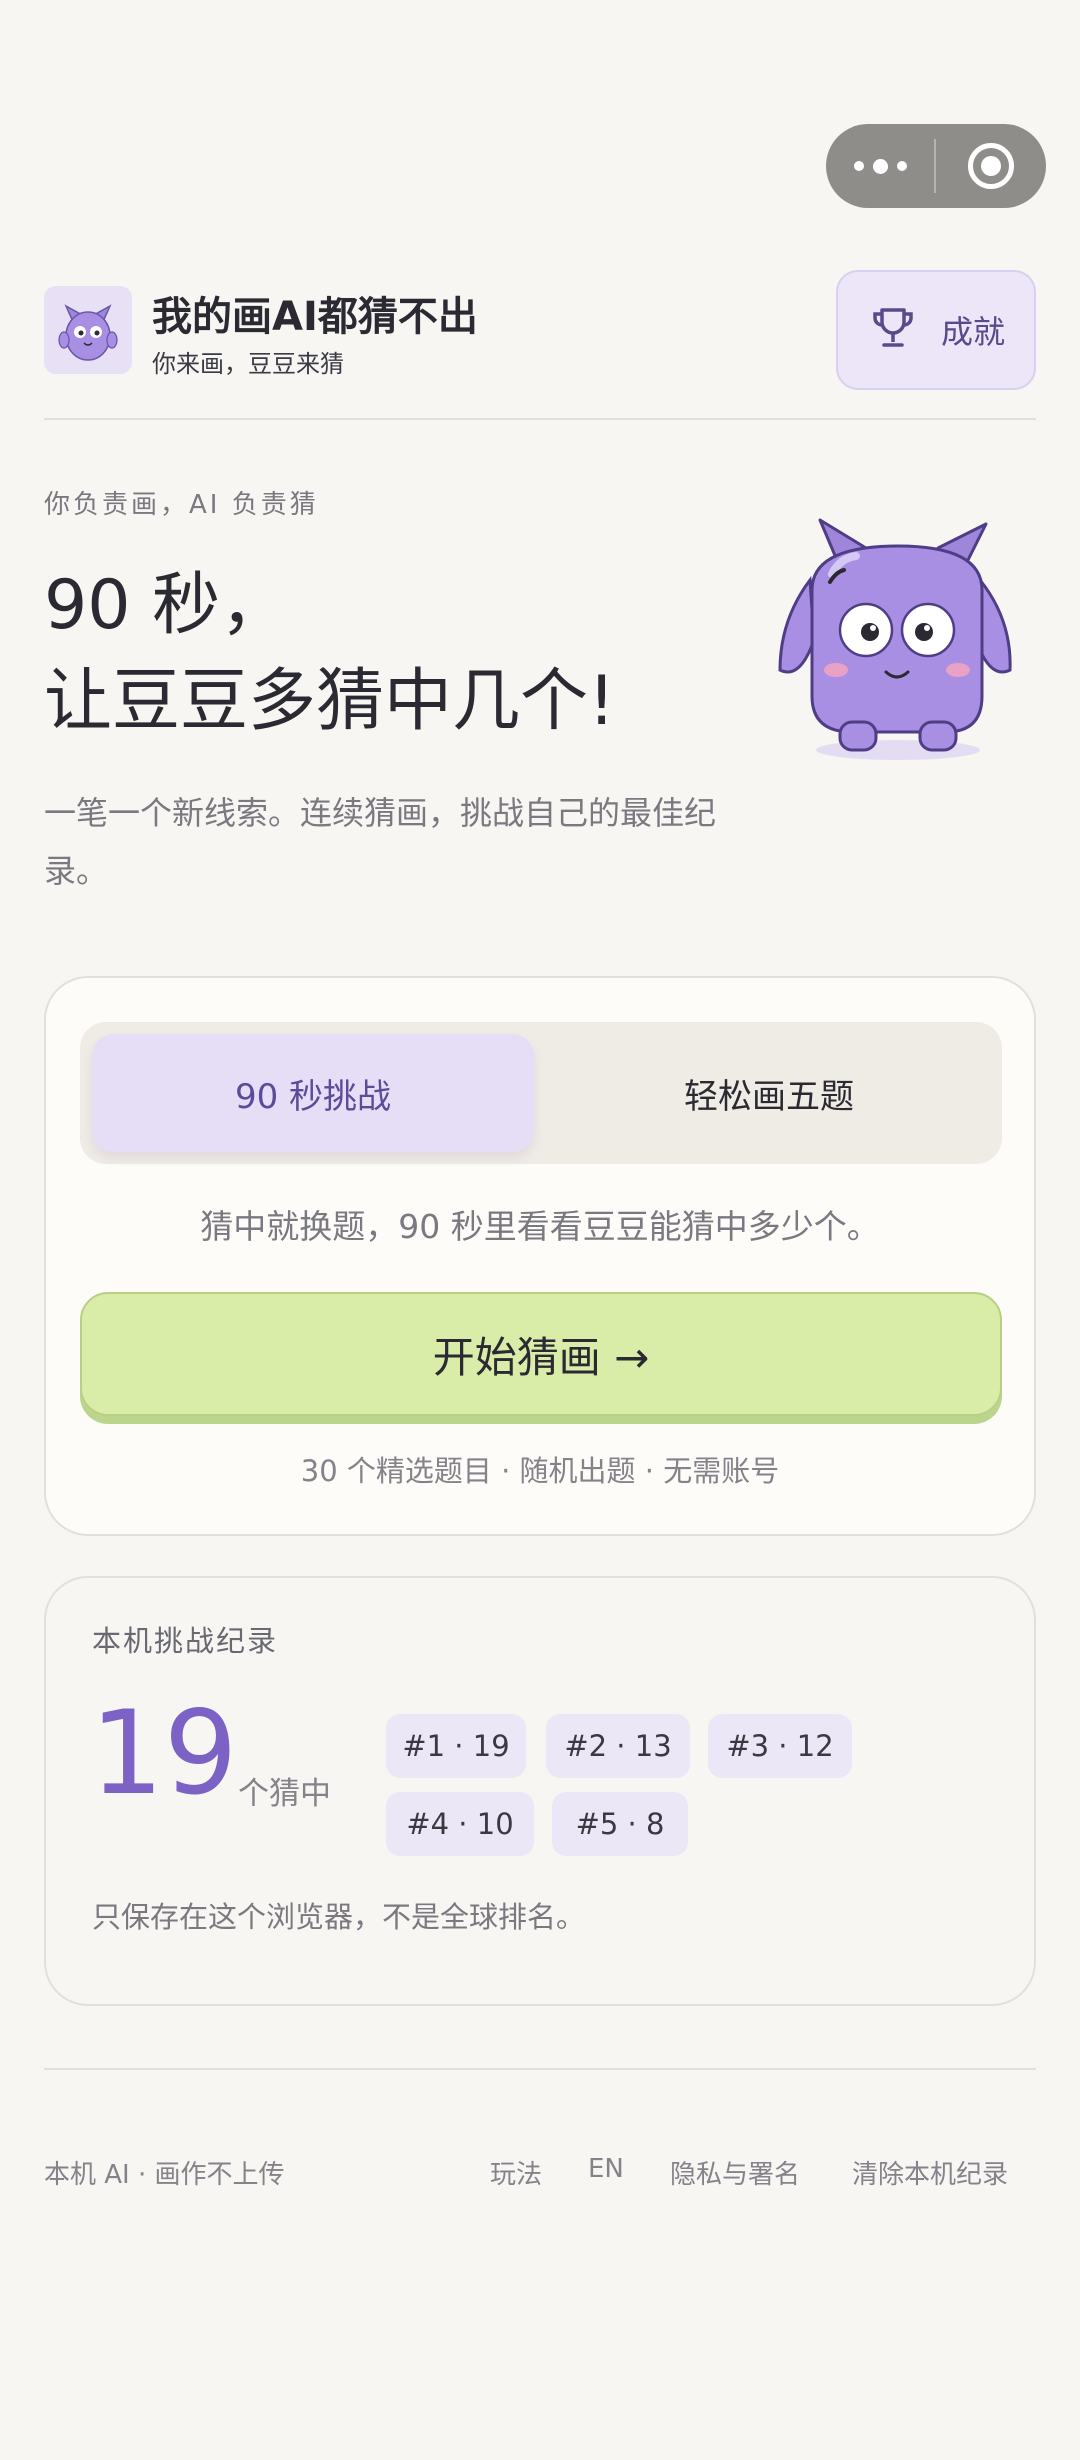 The width and height of the screenshot is (1080, 2460). I want to click on mode-switcher: 90 秒挑战 轻松画五题, so click(541, 1093).